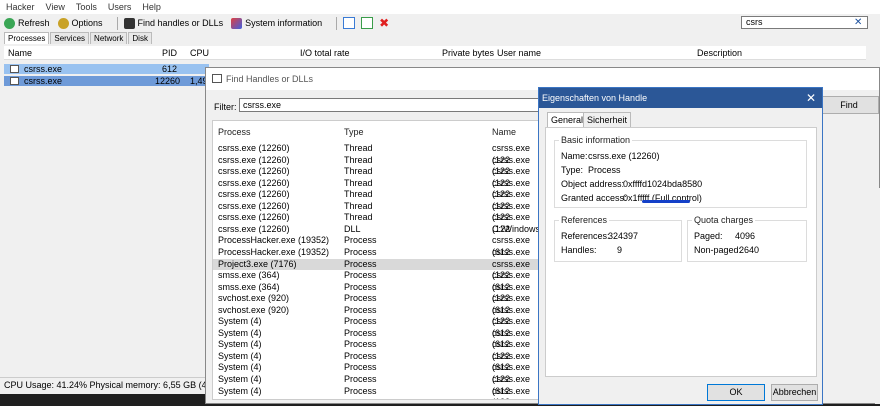 Image resolution: width=880 pixels, height=406 pixels. What do you see at coordinates (237, 23) in the screenshot?
I see `chart-icon` at bounding box center [237, 23].